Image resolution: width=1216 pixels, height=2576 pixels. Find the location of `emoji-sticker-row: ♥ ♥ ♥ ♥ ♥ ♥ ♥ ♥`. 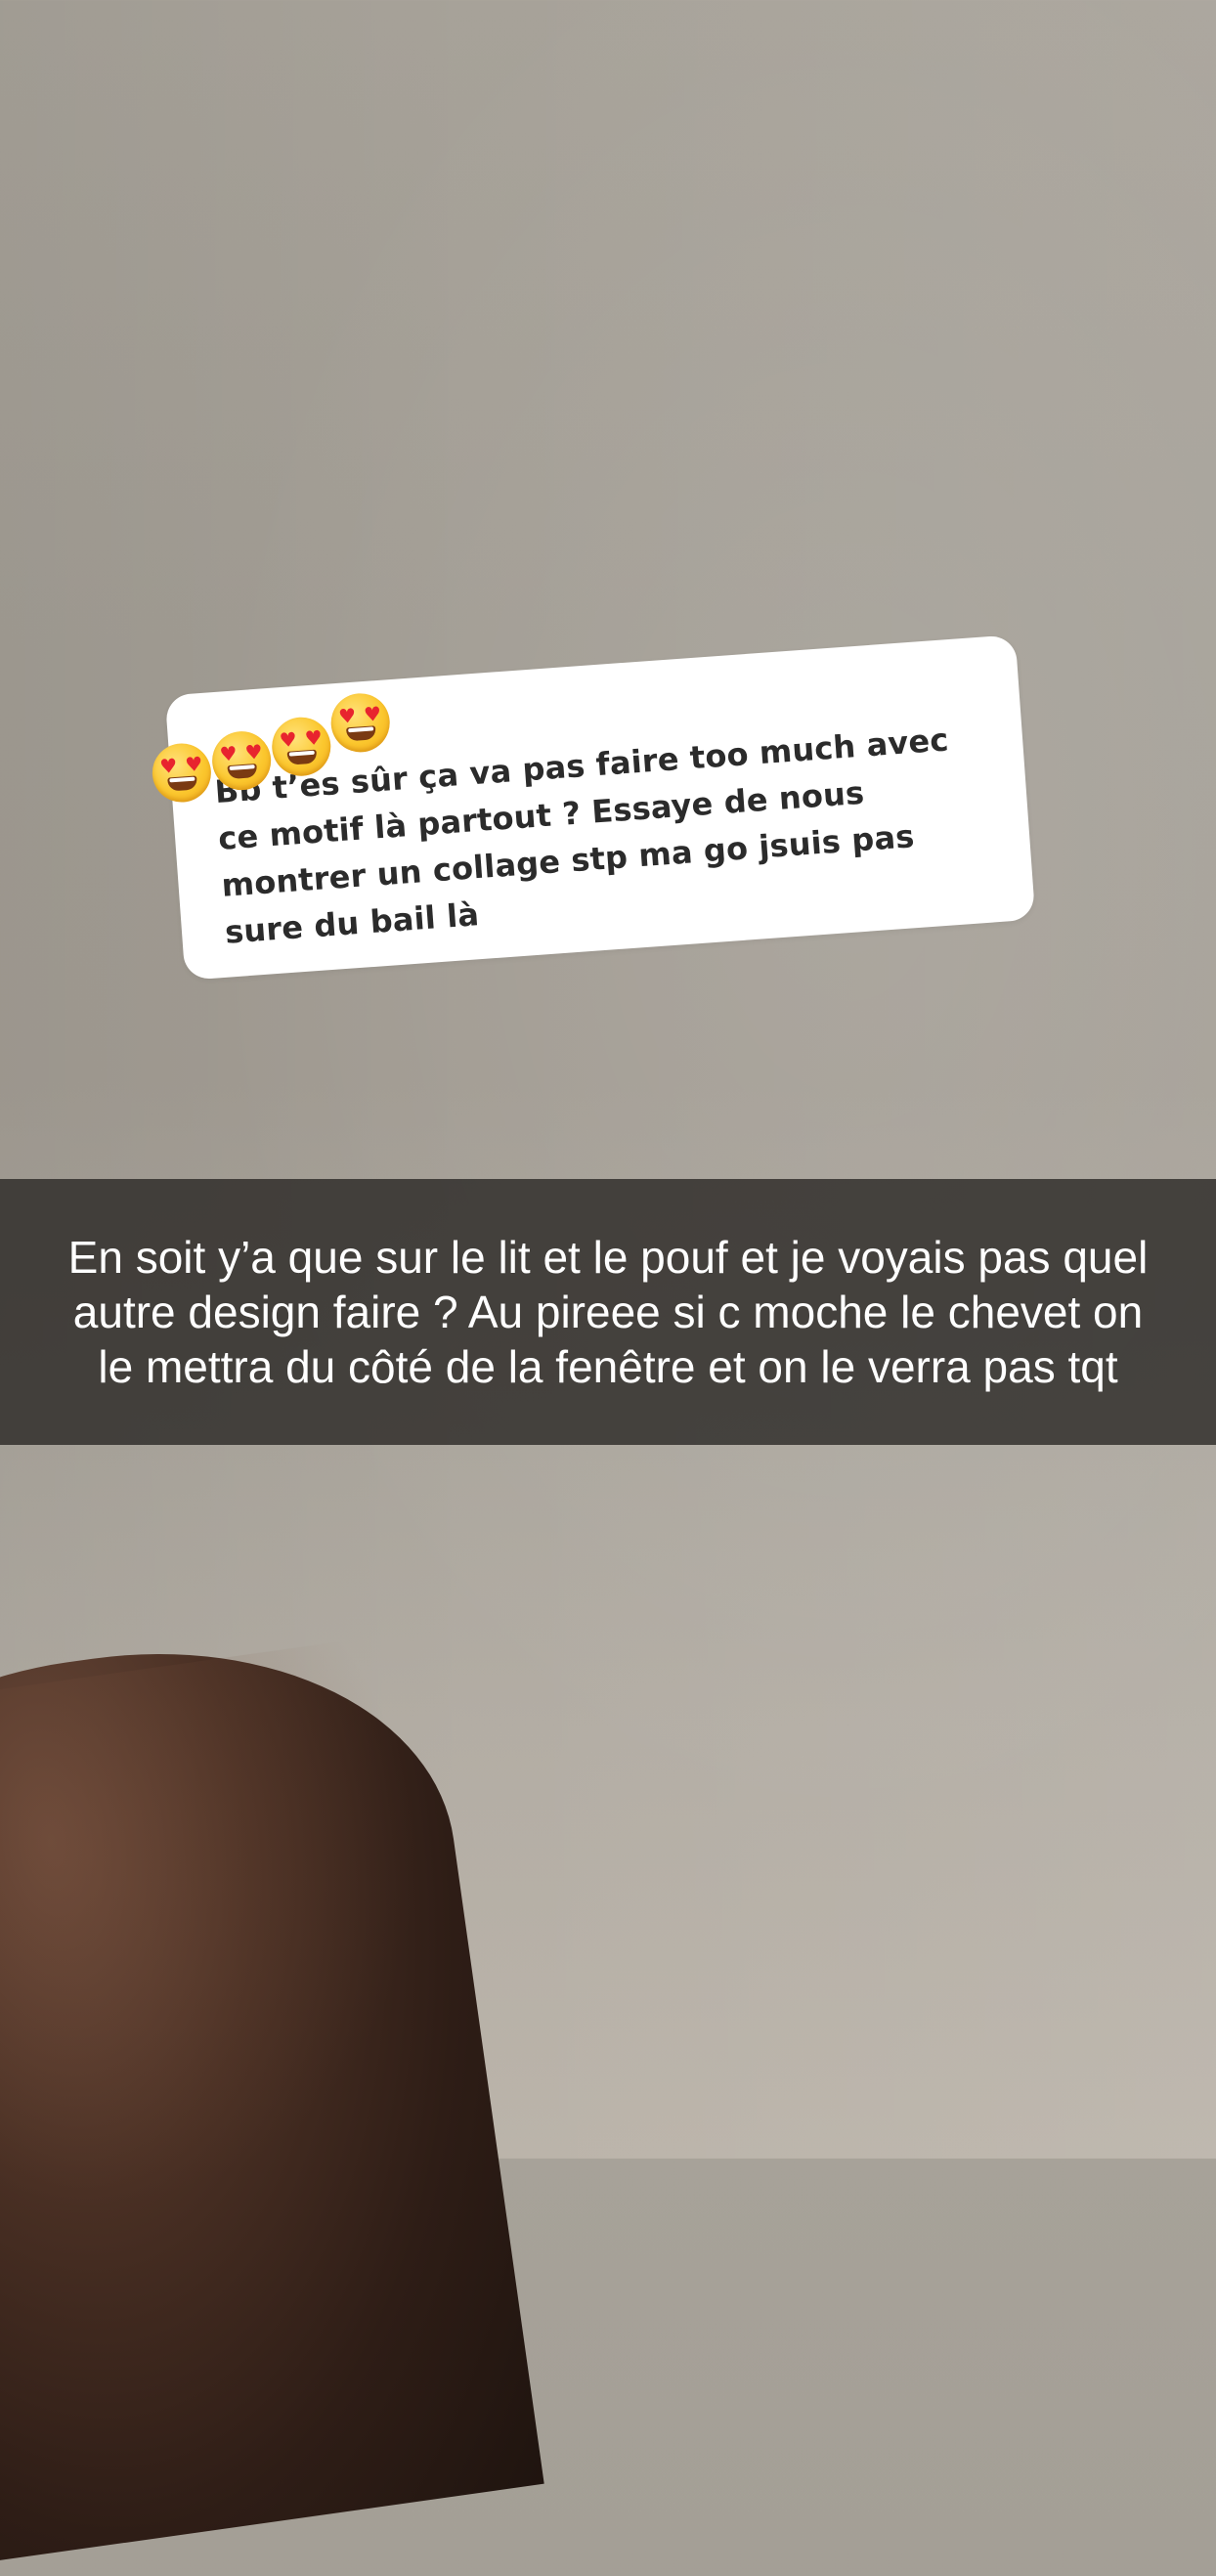

emoji-sticker-row: ♥ ♥ ♥ ♥ ♥ ♥ ♥ ♥ is located at coordinates (297, 744).